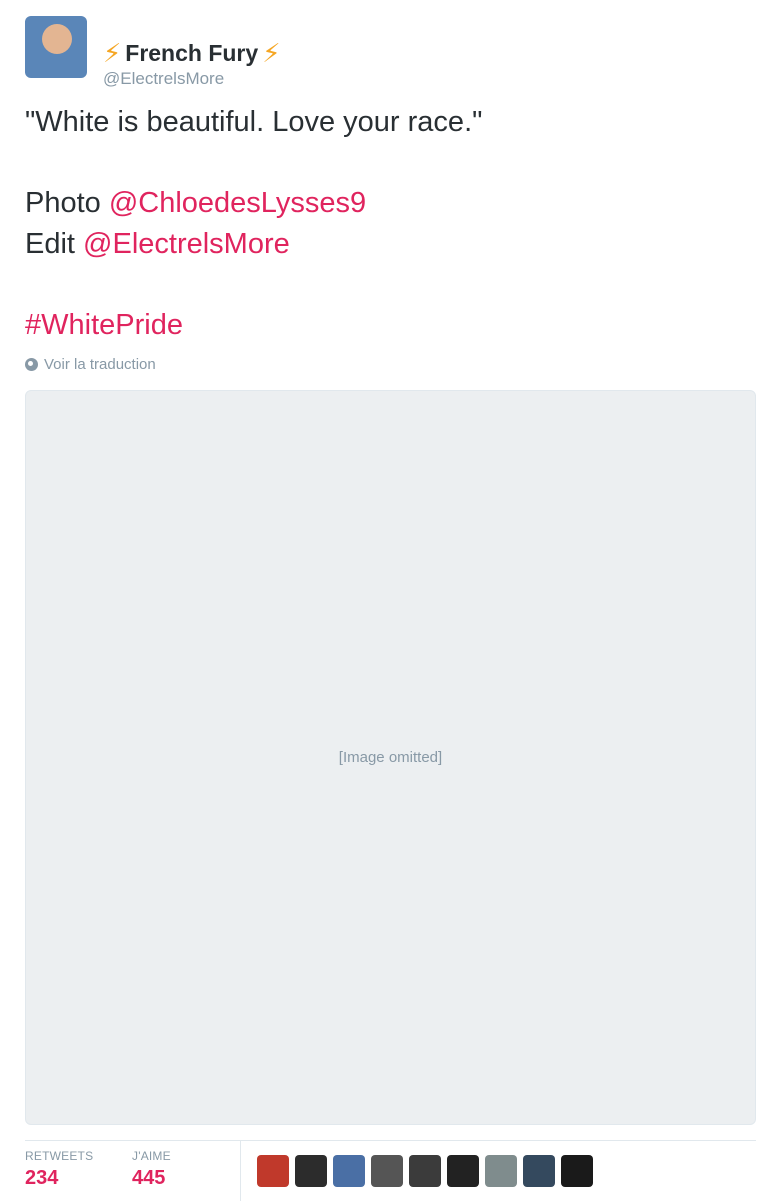 The image size is (784, 1201). What do you see at coordinates (151, 1156) in the screenshot?
I see `likes-label: J'AIME` at bounding box center [151, 1156].